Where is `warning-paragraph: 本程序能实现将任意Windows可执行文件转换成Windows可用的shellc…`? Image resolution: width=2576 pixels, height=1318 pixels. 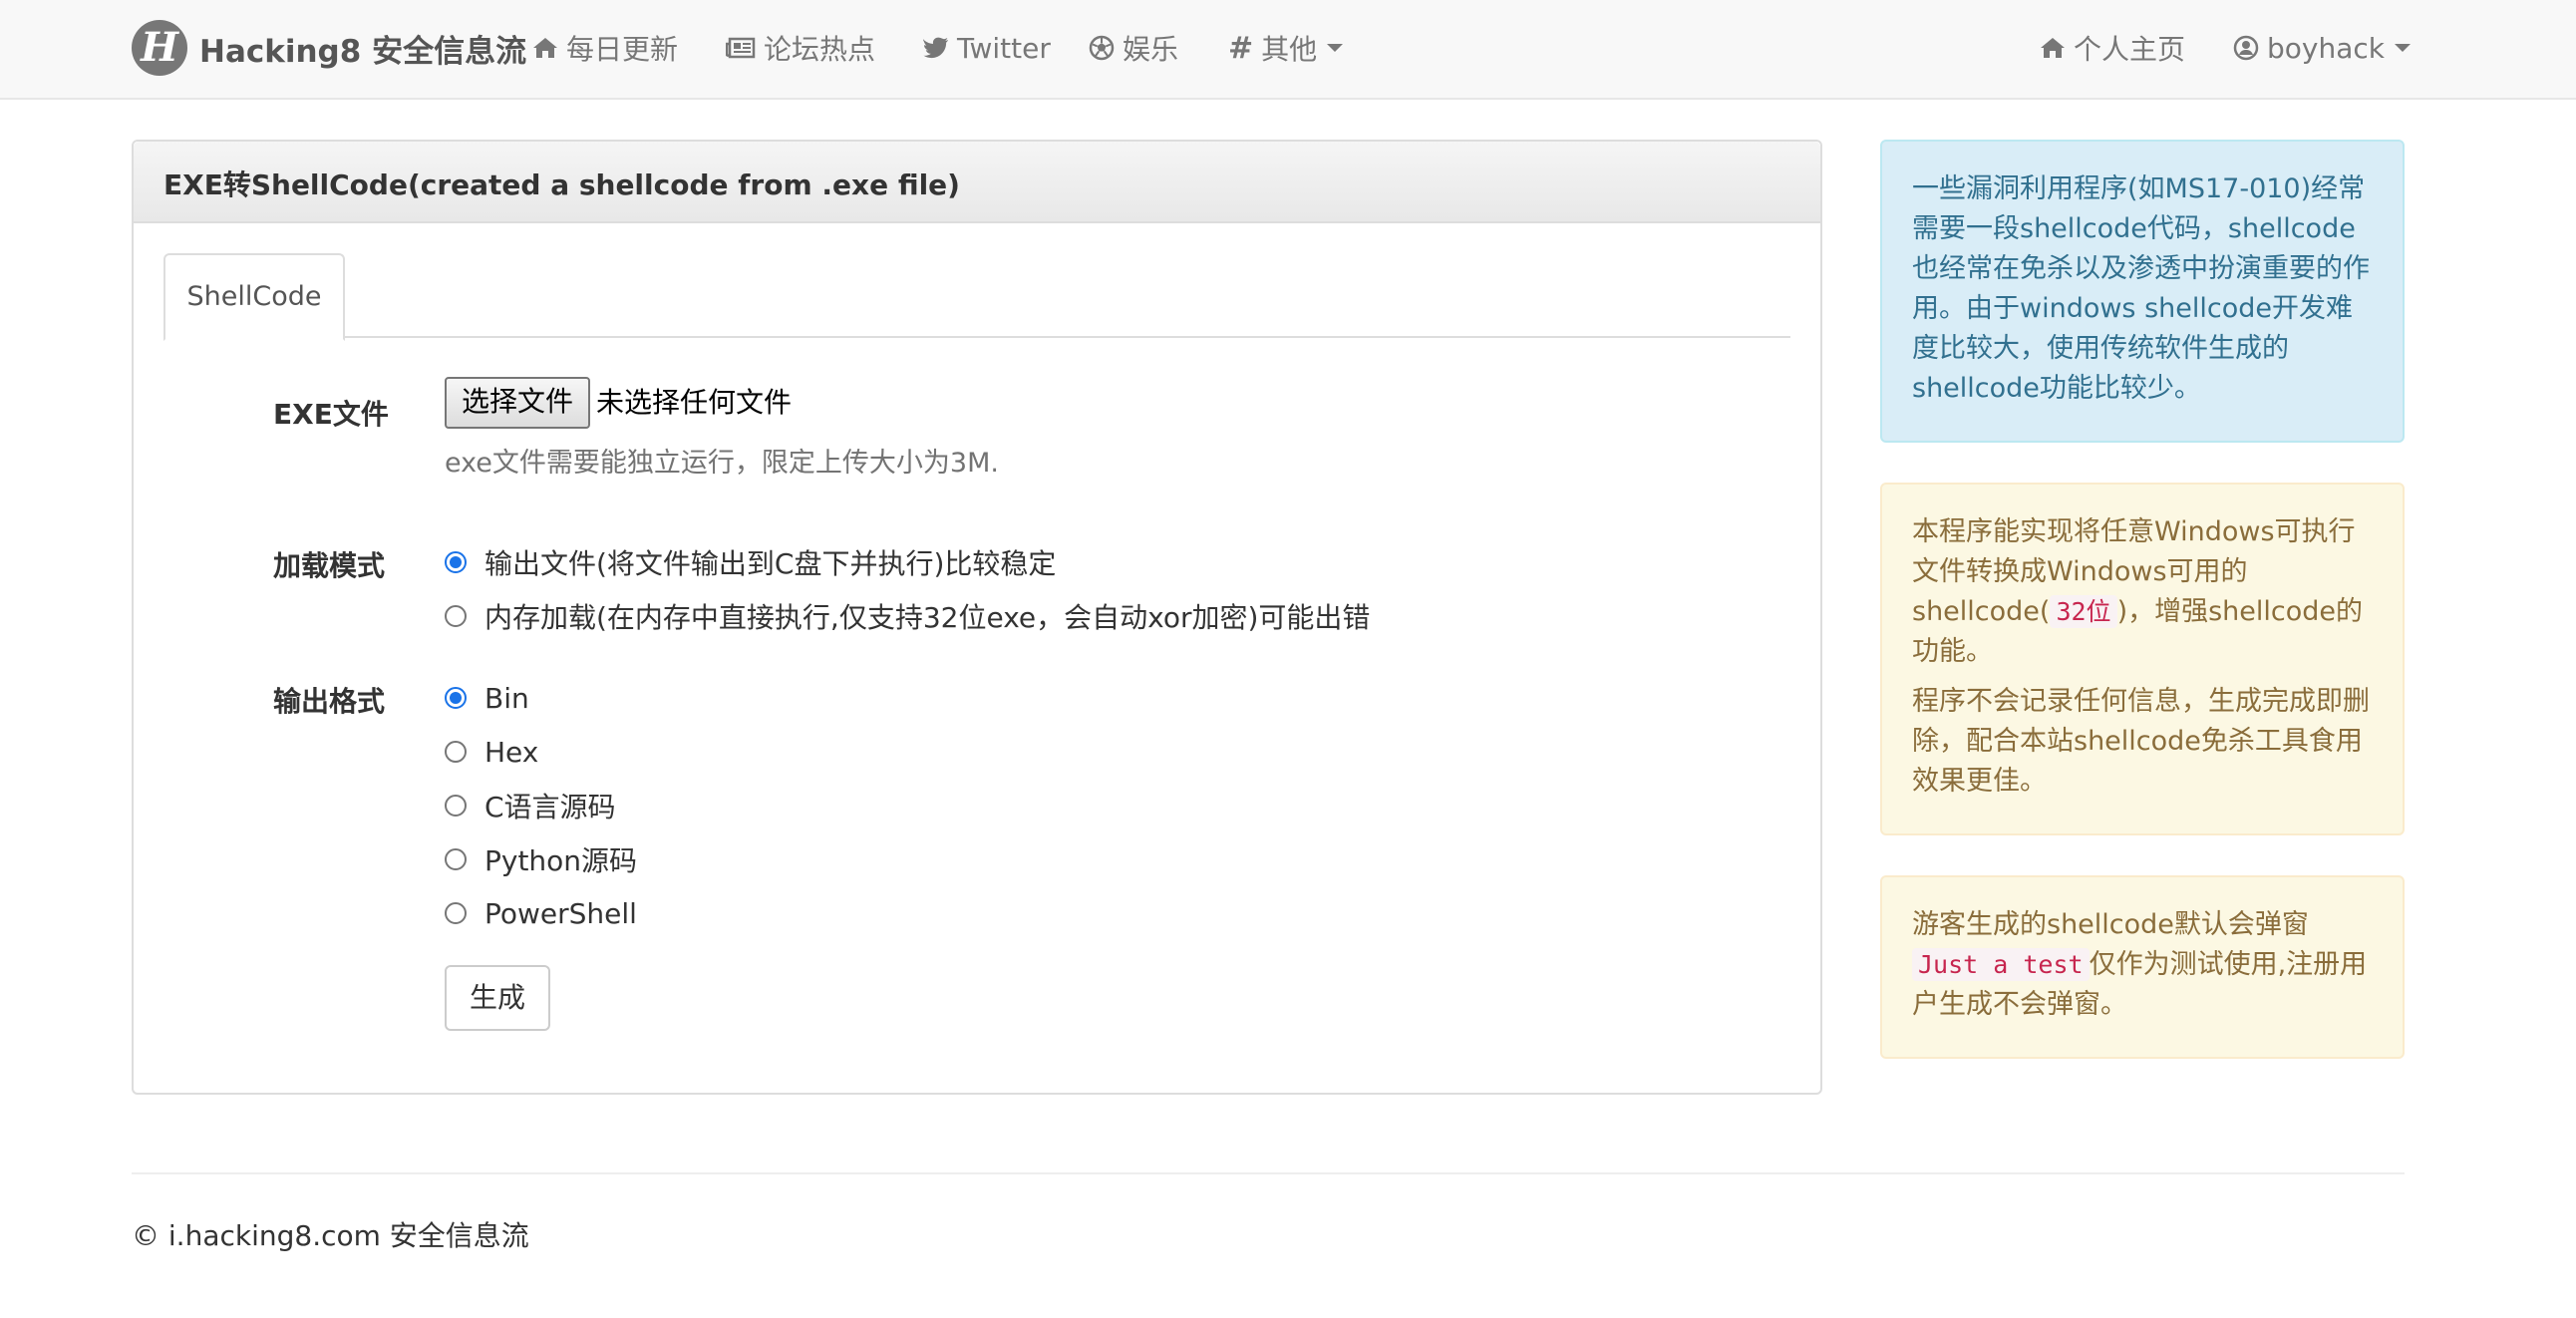
warning-paragraph: 本程序能实现将任意Windows可执行文件转换成Windows可用的shellc… is located at coordinates (2142, 592).